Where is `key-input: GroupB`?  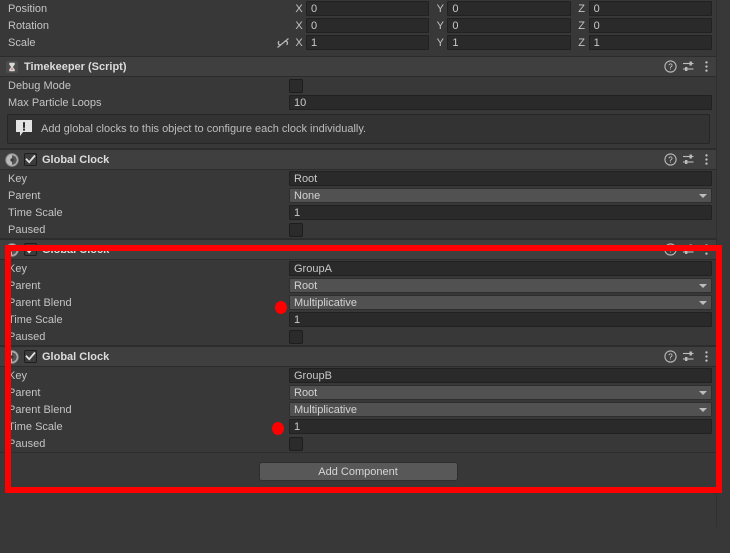
key-input: GroupB is located at coordinates (500, 375).